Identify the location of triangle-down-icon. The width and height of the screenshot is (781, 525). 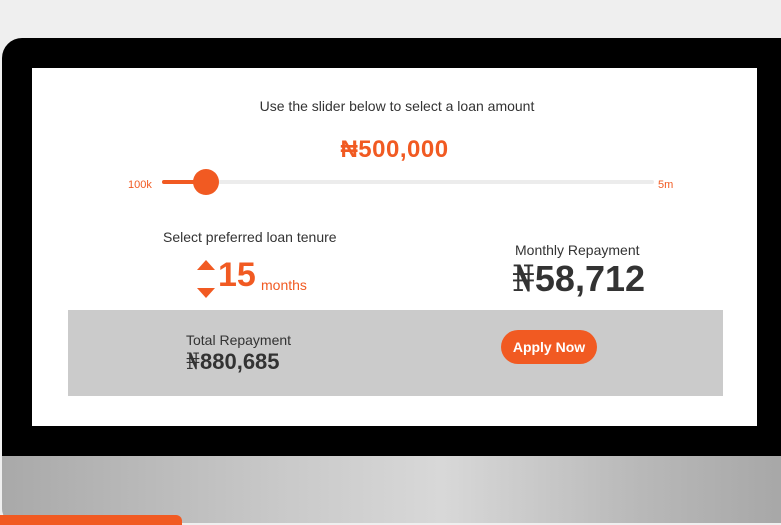
(206, 293).